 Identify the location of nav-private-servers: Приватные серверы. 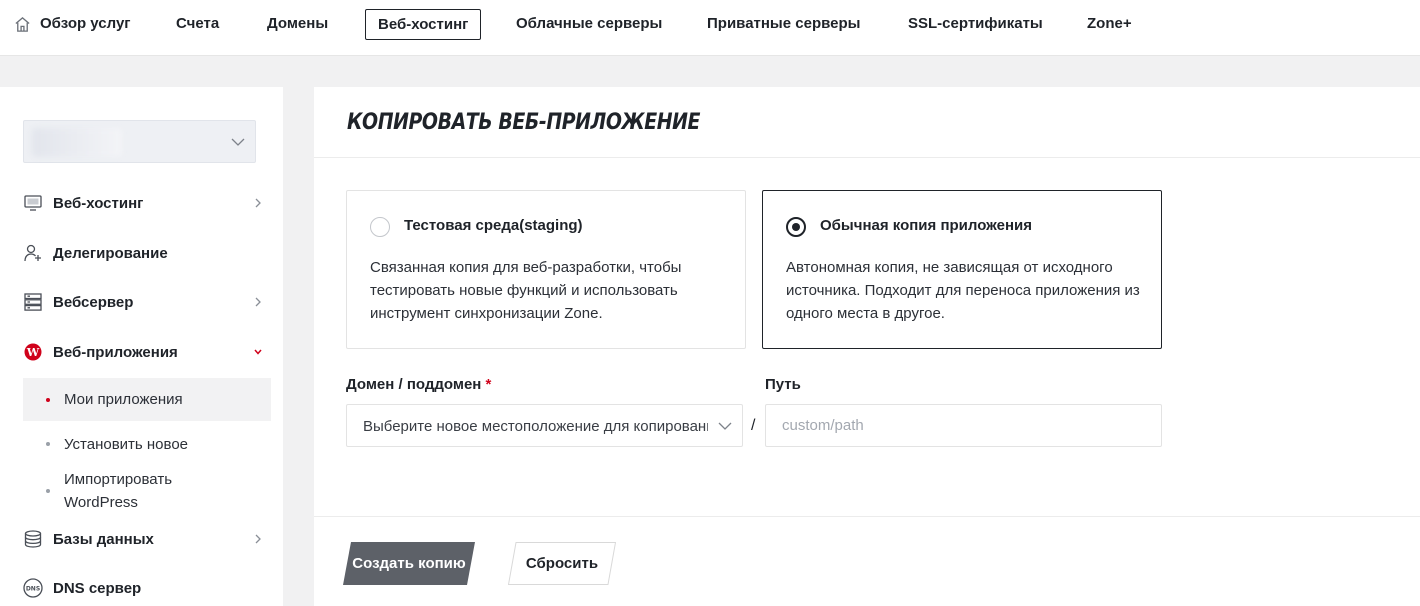
(783, 24).